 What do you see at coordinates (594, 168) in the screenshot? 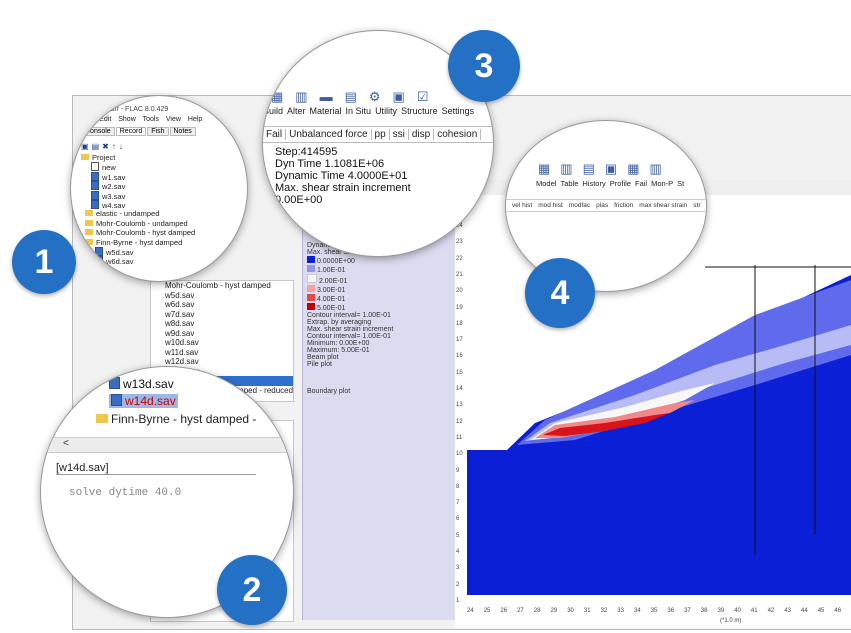
I see `history-icon: ▤` at bounding box center [594, 168].